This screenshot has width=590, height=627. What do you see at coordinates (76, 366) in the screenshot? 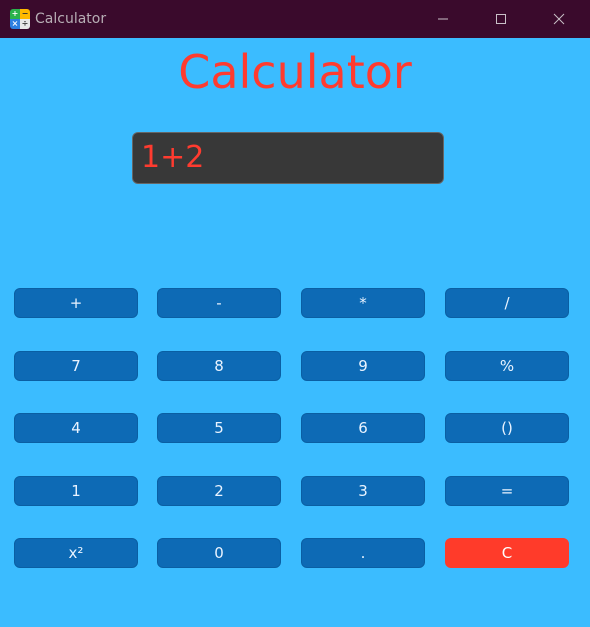
I see `digit-7-key: 7` at bounding box center [76, 366].